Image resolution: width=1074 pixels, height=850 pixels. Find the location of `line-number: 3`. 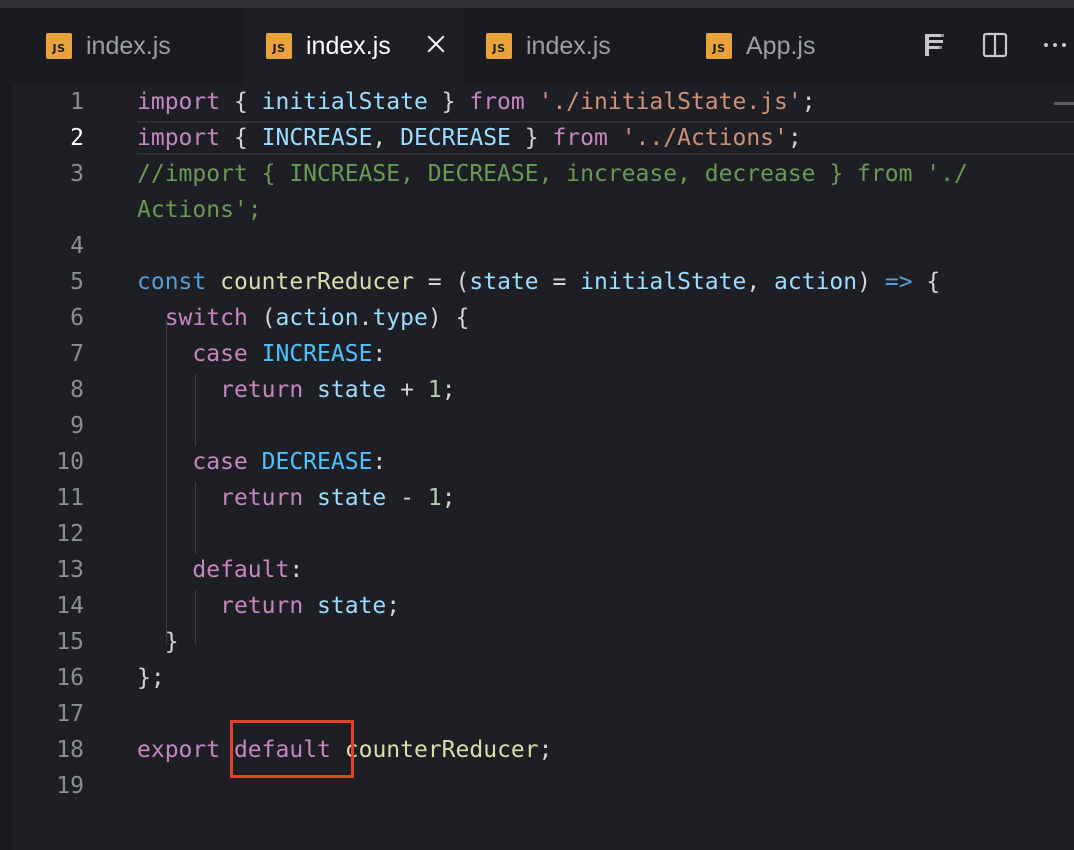

line-number: 3 is located at coordinates (77, 174).